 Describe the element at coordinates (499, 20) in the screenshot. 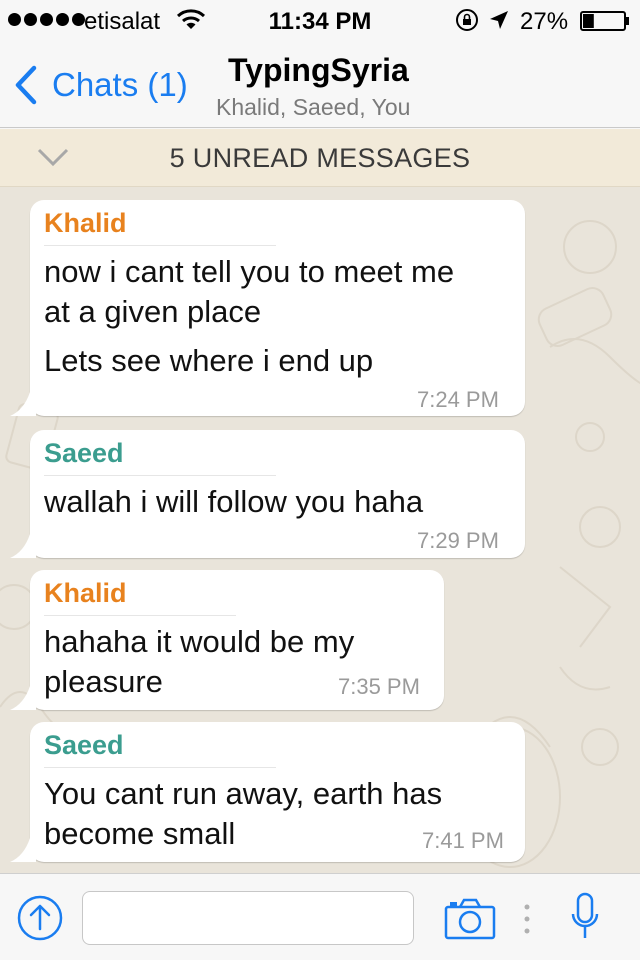

I see `location-arrow-icon` at that location.